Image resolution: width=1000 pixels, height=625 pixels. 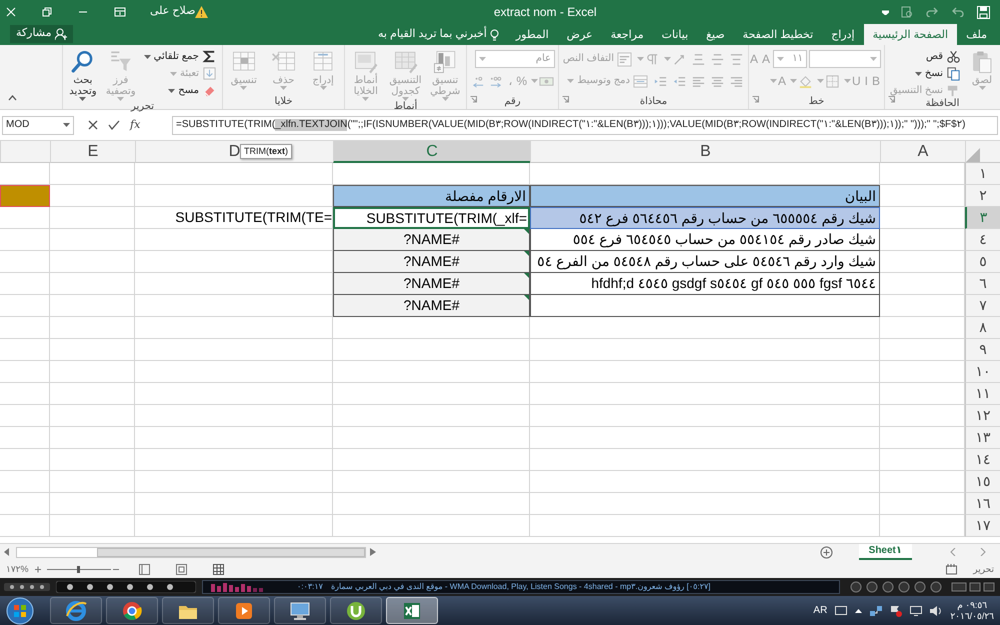 I want to click on row-header: ١٦, so click(x=982, y=504).